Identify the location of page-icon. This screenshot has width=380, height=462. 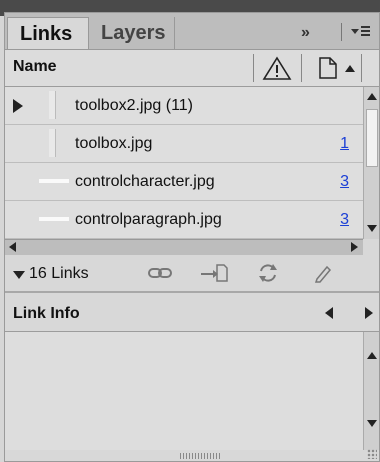
(328, 68).